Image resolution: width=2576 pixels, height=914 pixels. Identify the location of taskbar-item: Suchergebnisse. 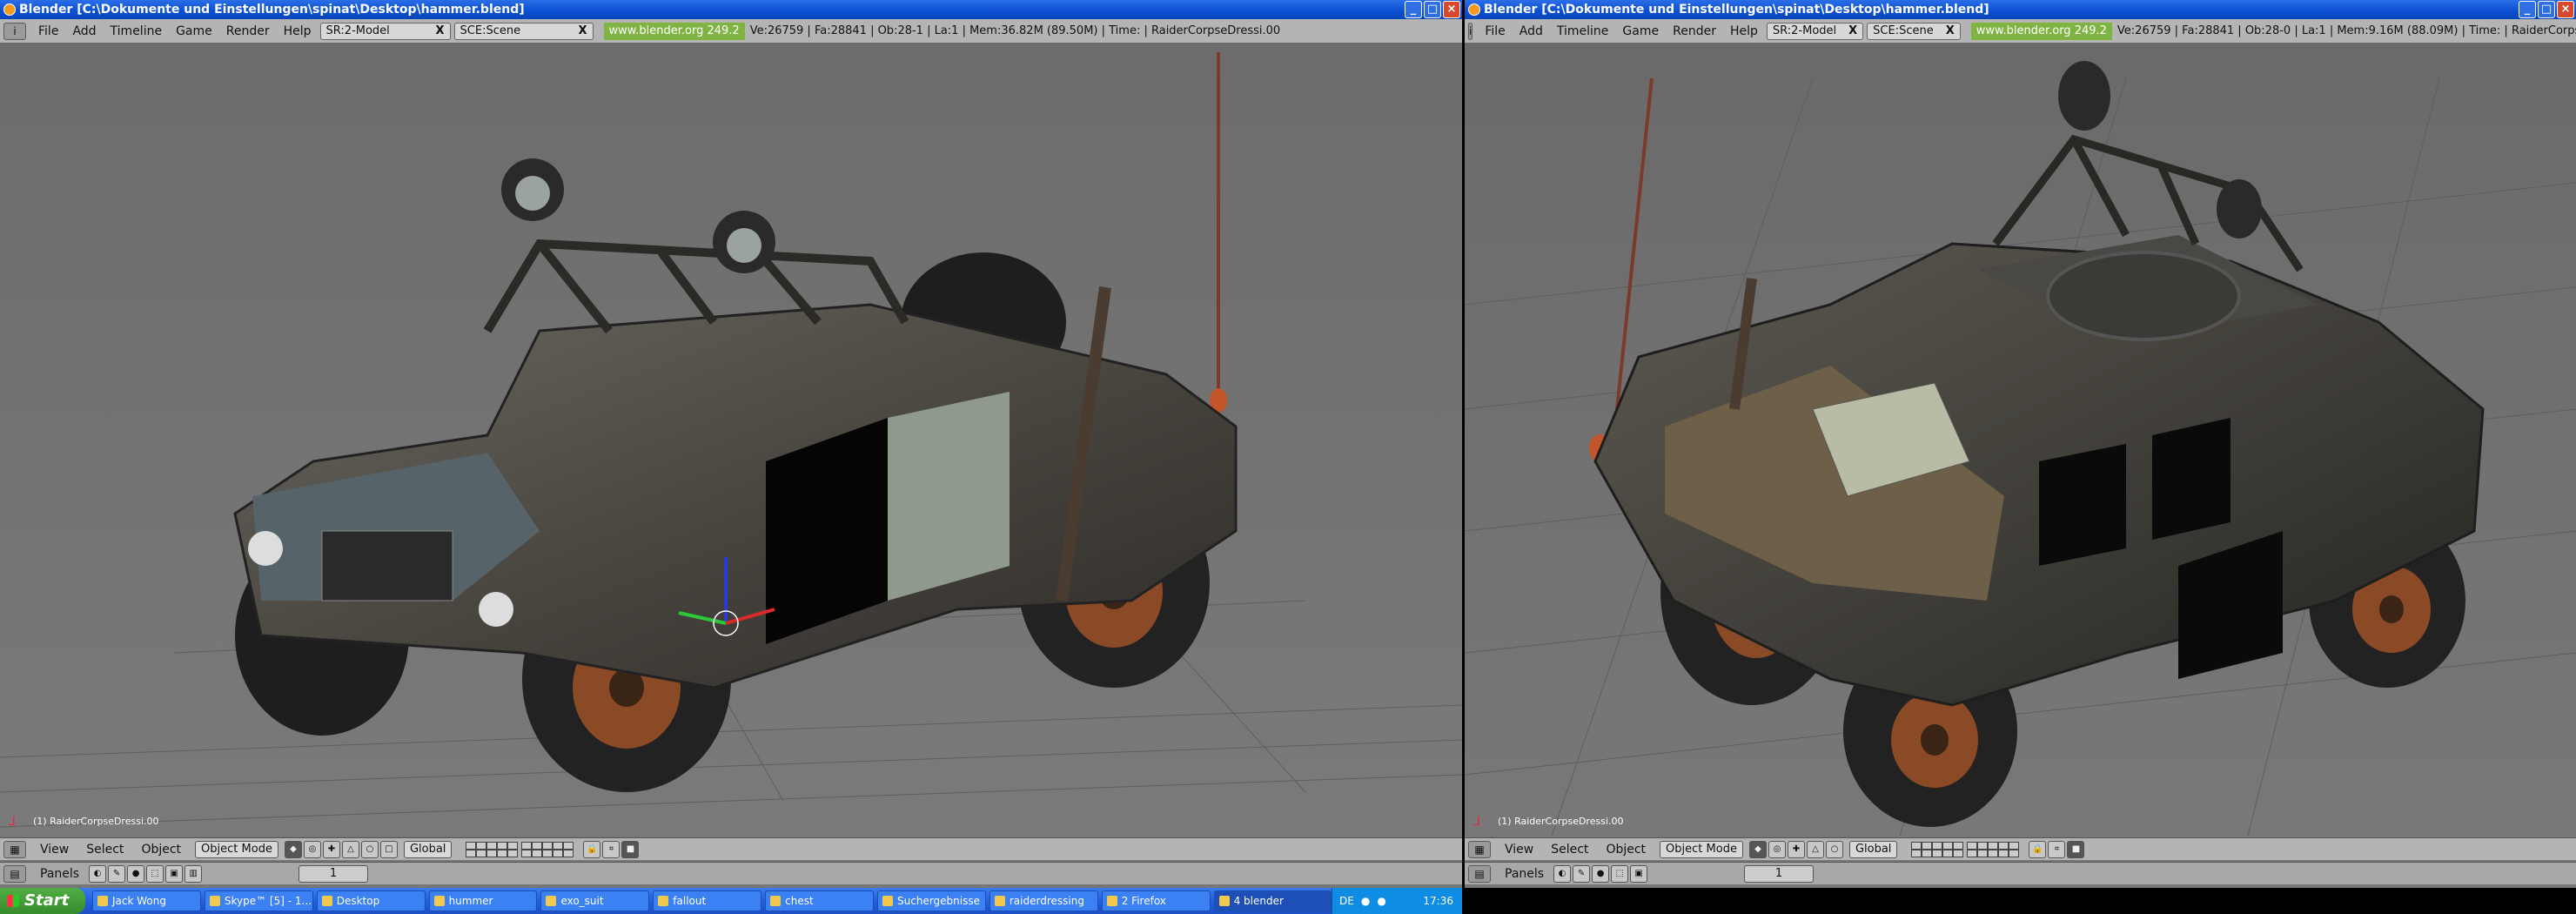
(931, 900).